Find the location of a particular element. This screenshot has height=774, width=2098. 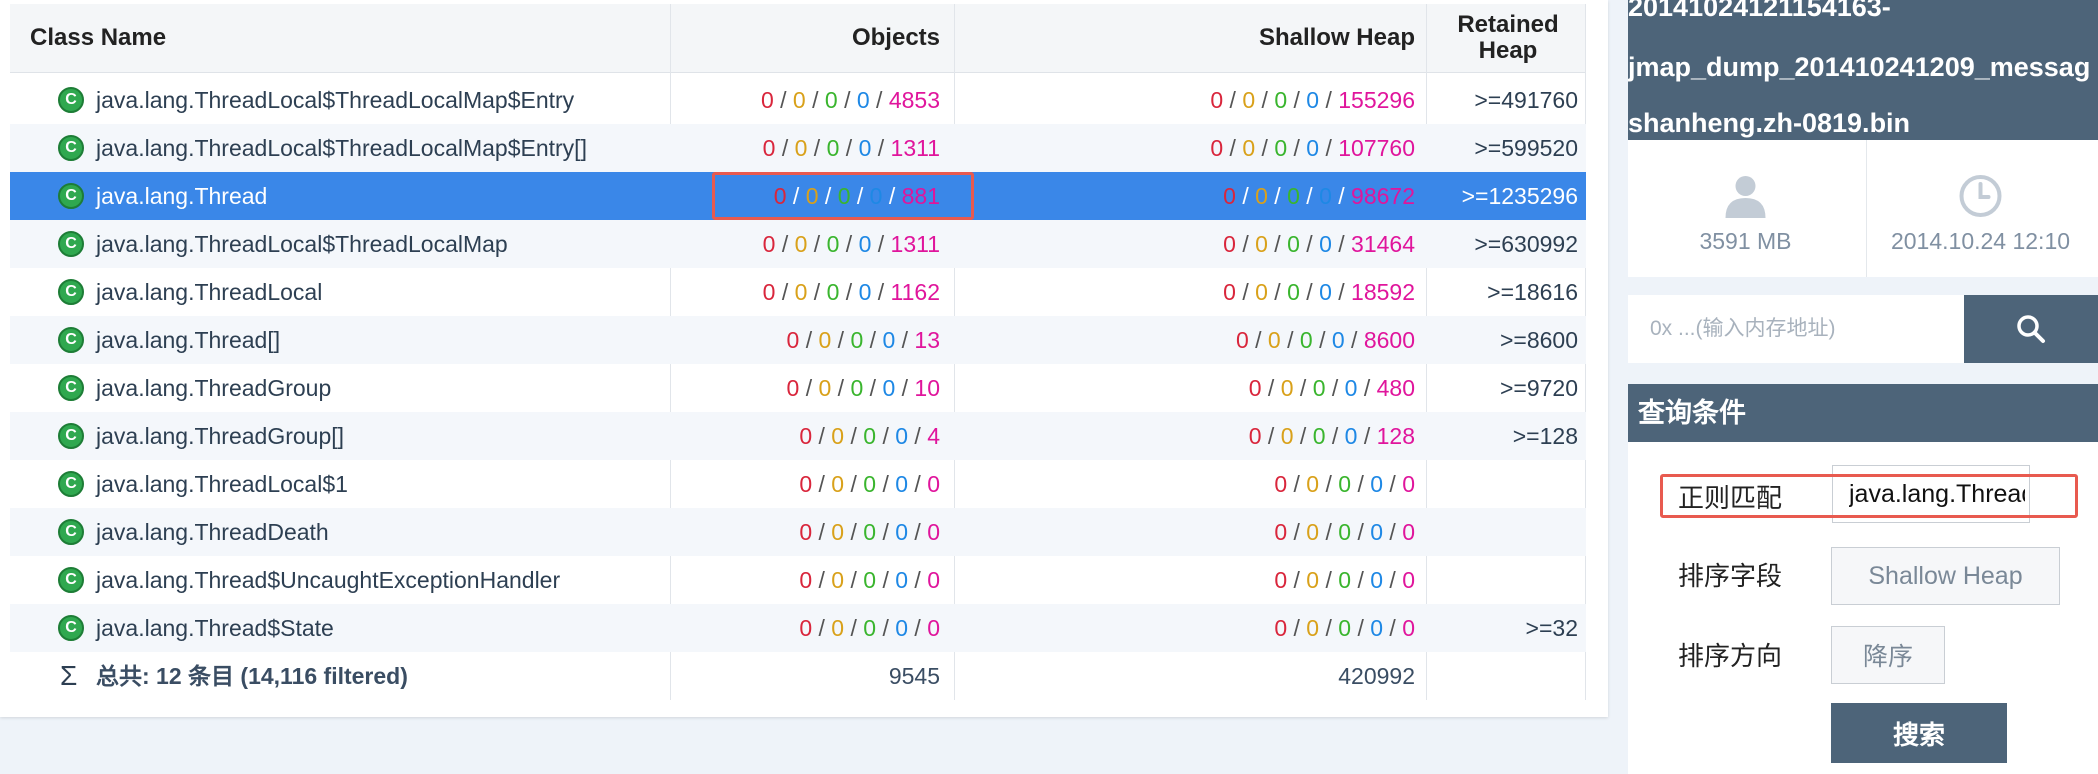

shallow-heap-cell: 0 / 0 / 0 / 0 / 8600 is located at coordinates (1192, 340).